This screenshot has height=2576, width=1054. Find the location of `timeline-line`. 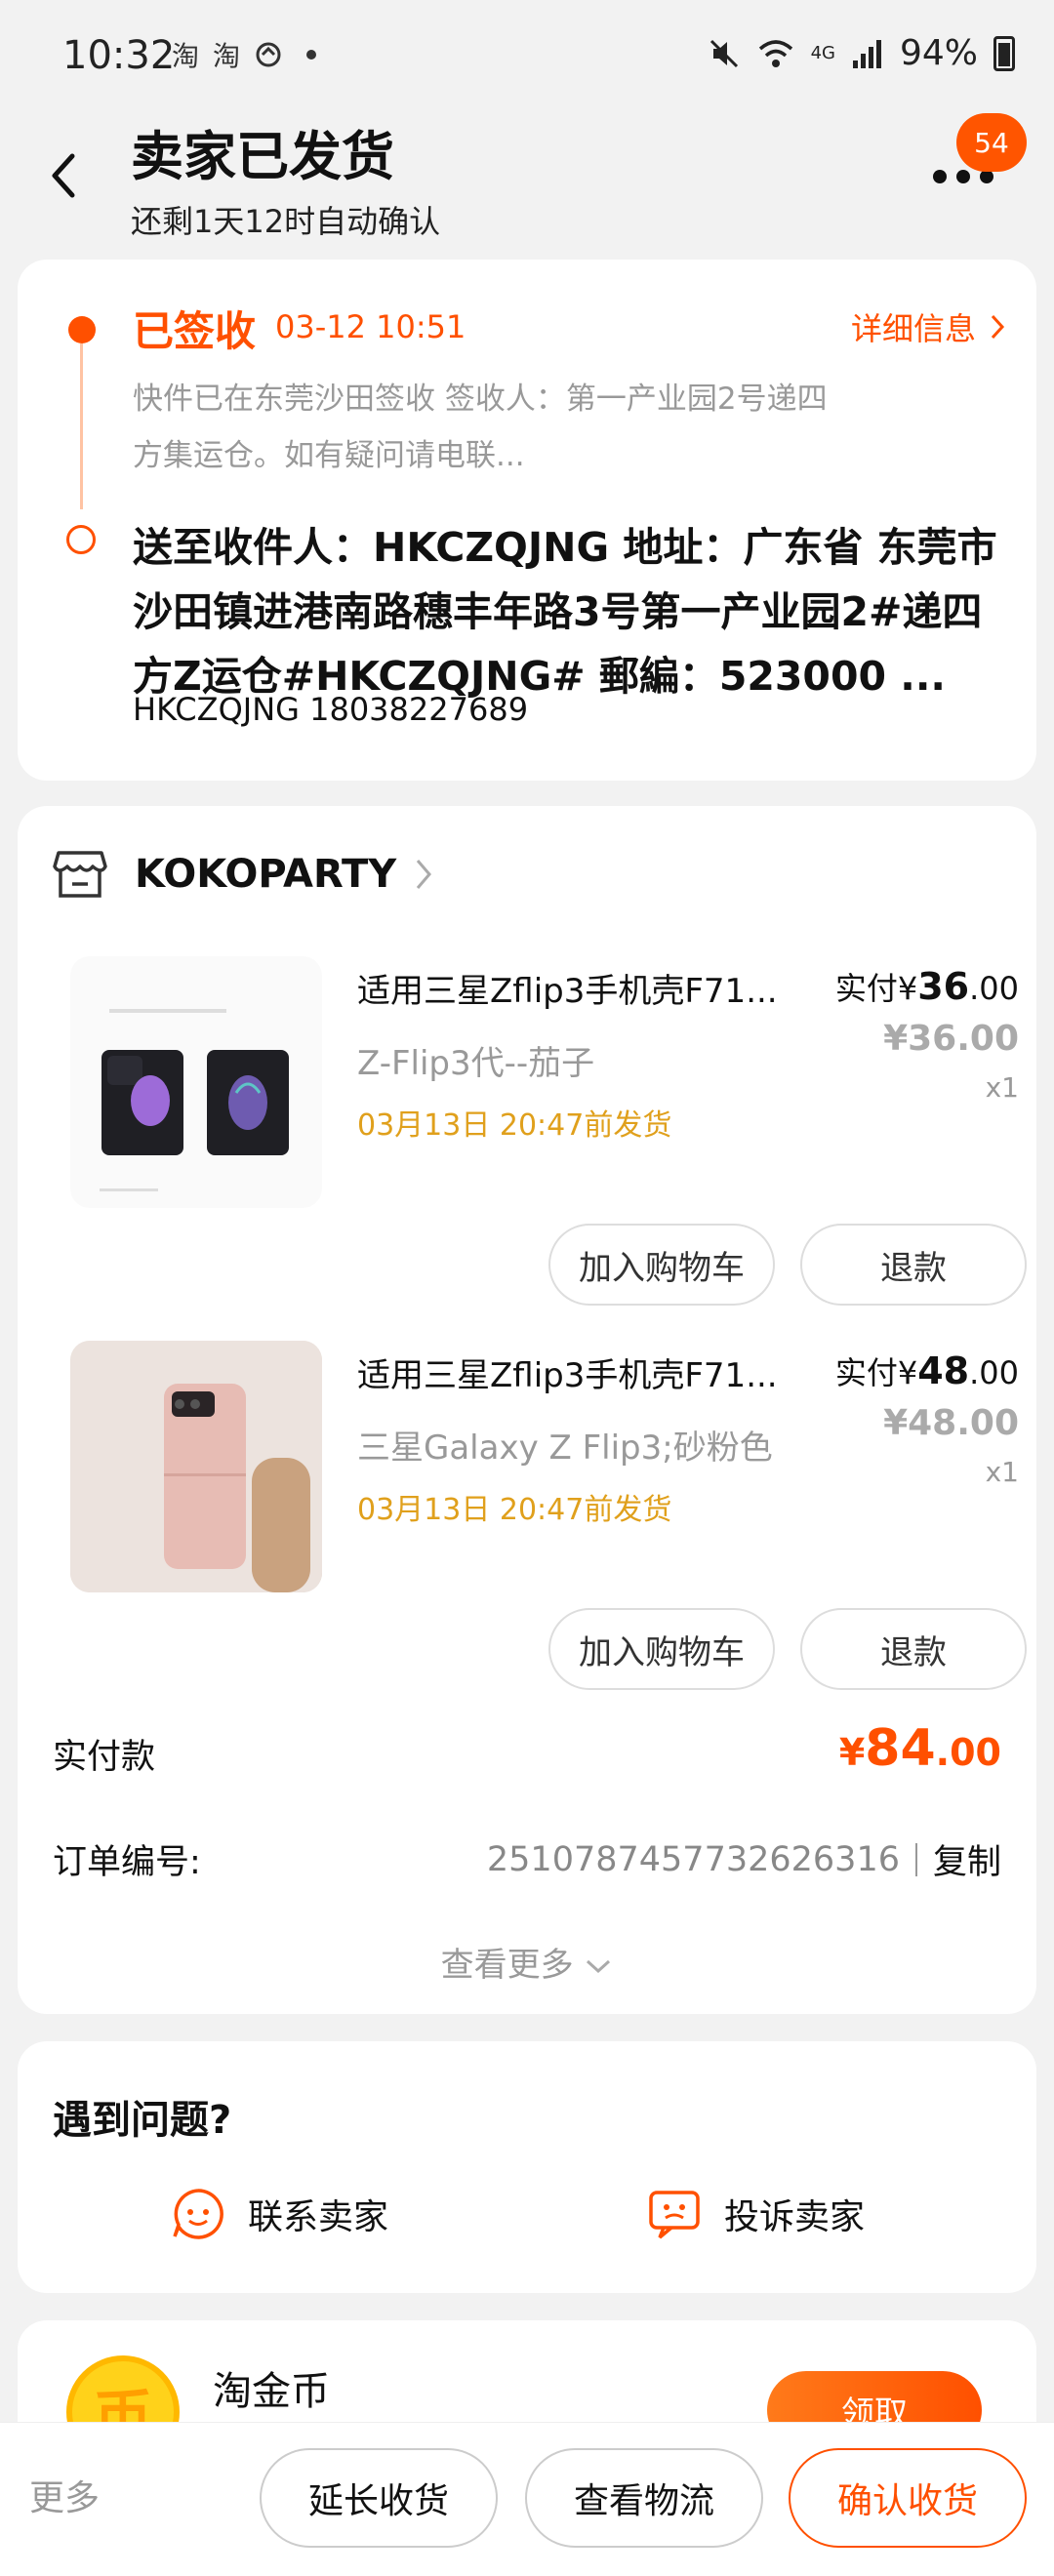

timeline-line is located at coordinates (82, 426).